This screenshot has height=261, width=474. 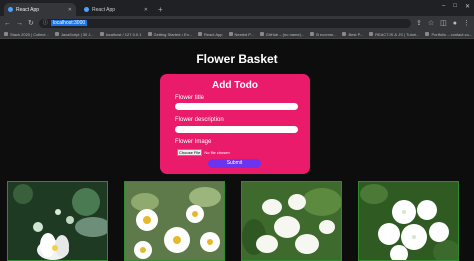 I want to click on form-heading: Add Todo, so click(x=235, y=85).